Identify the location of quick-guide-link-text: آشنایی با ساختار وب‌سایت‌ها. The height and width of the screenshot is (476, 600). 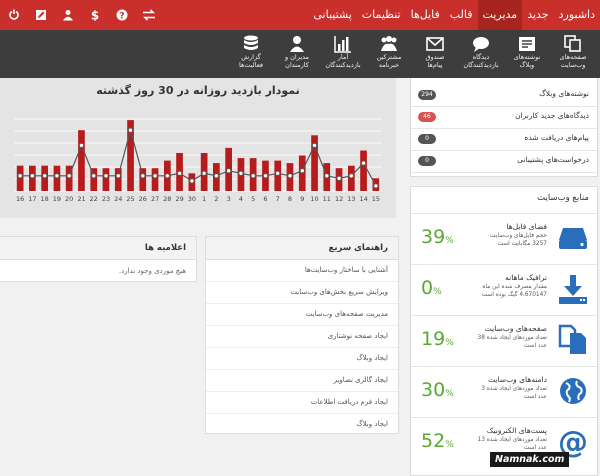
(346, 270).